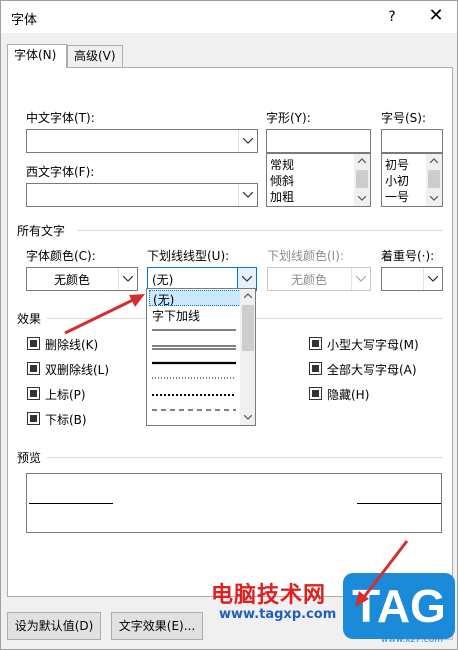 This screenshot has width=458, height=650. Describe the element at coordinates (234, 503) in the screenshot. I see `preview-box` at that location.